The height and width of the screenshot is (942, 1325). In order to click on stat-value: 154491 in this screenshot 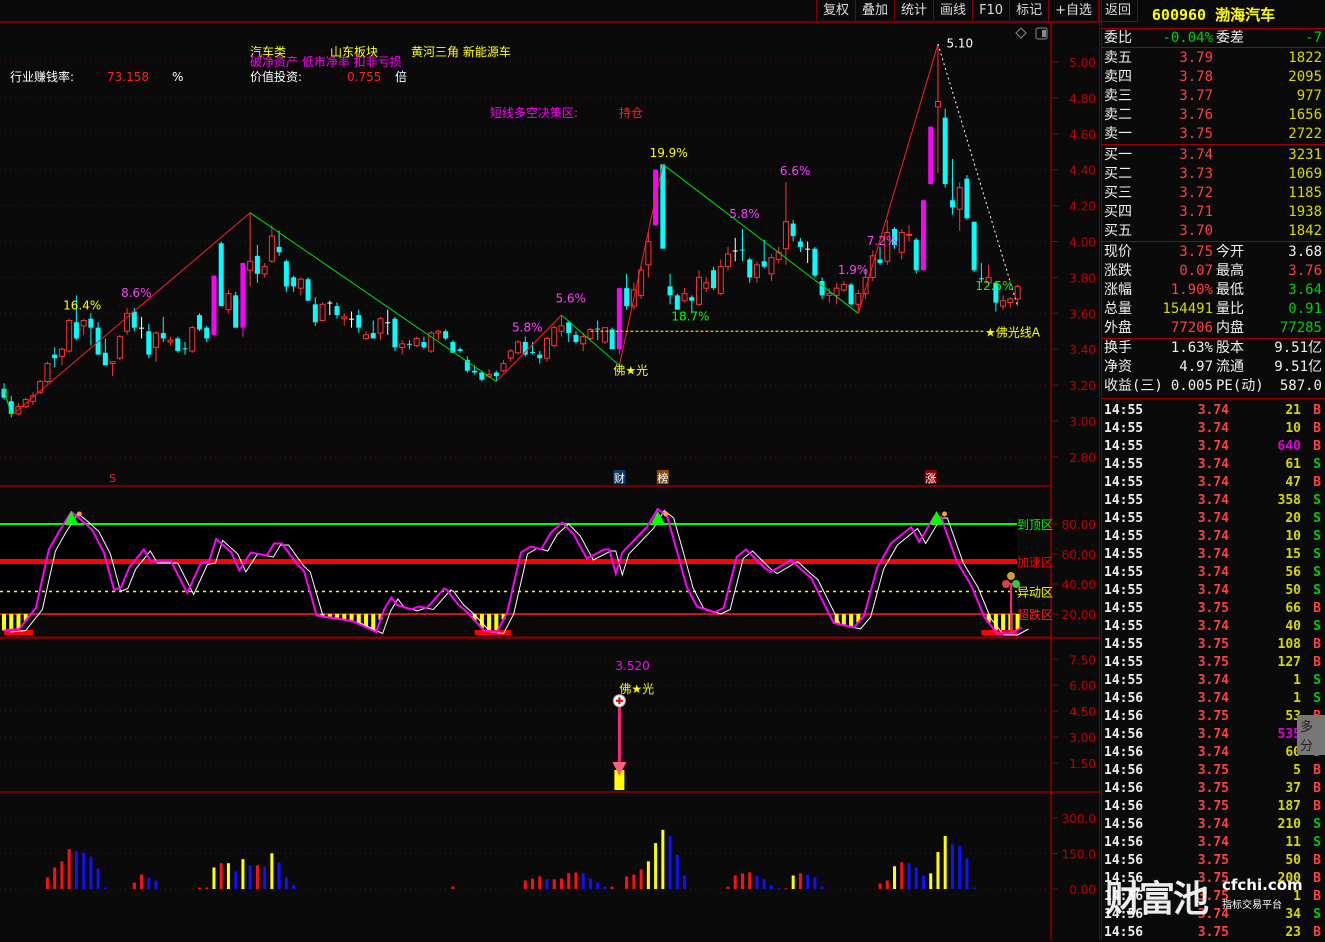, I will do `click(1187, 309)`.